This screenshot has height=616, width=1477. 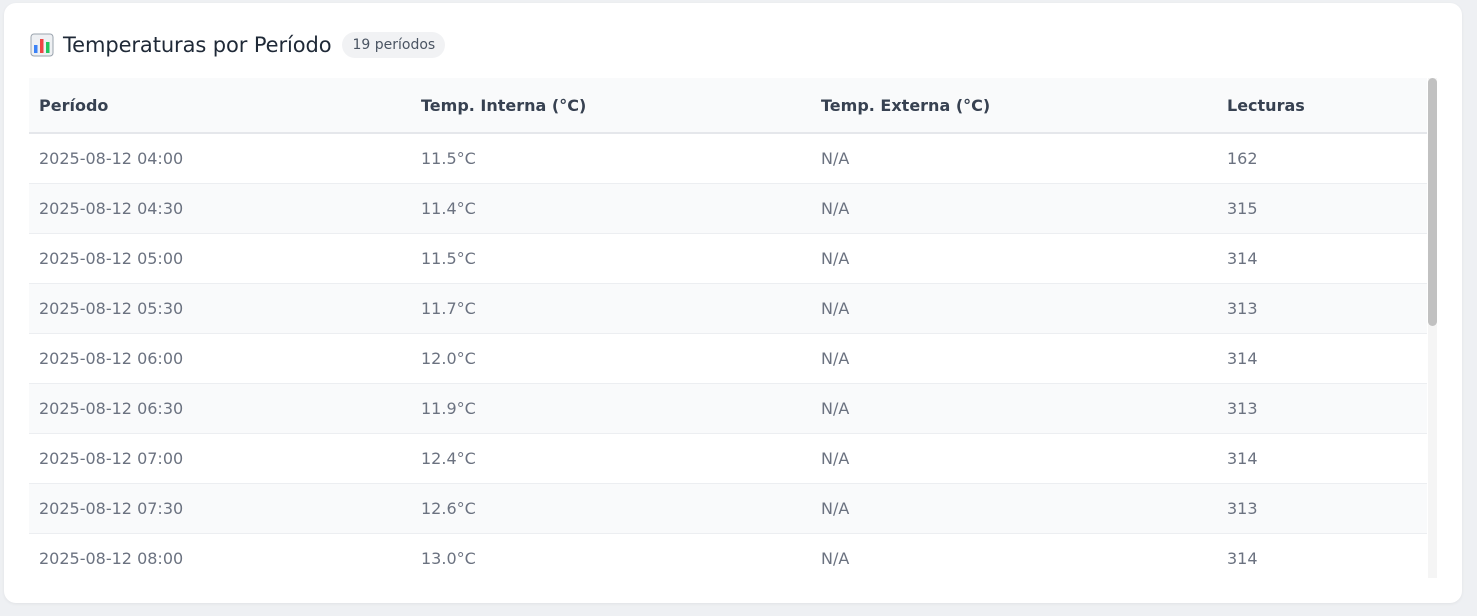 I want to click on cell-readings: 315, so click(x=1242, y=208).